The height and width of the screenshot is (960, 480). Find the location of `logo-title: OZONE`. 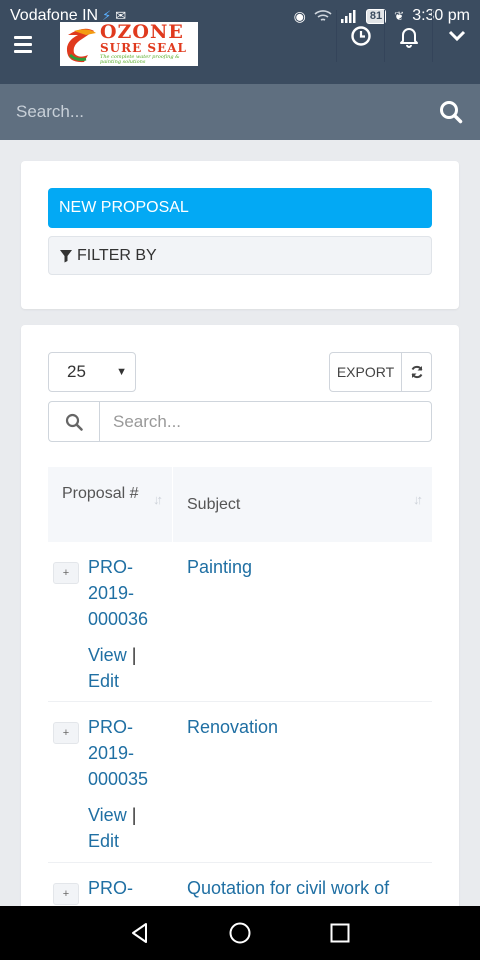

logo-title: OZONE is located at coordinates (142, 32).